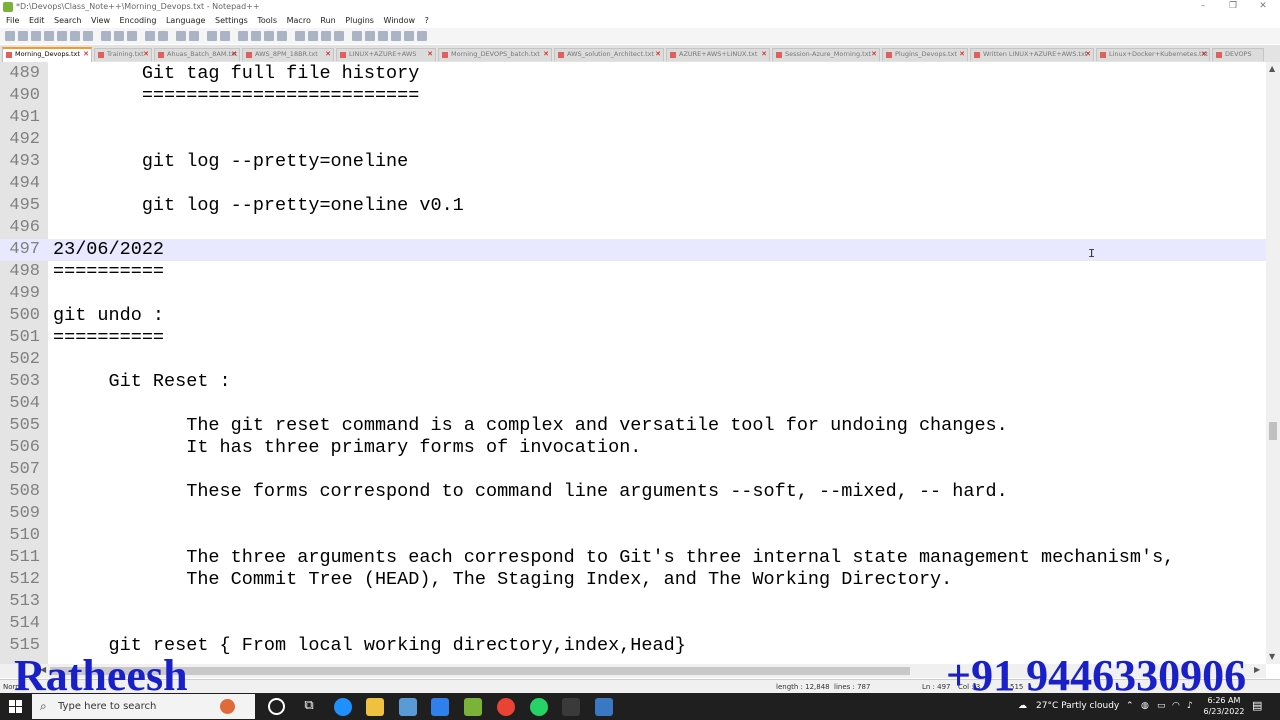  Describe the element at coordinates (282, 36) in the screenshot. I see `indent-guide-icon` at that location.